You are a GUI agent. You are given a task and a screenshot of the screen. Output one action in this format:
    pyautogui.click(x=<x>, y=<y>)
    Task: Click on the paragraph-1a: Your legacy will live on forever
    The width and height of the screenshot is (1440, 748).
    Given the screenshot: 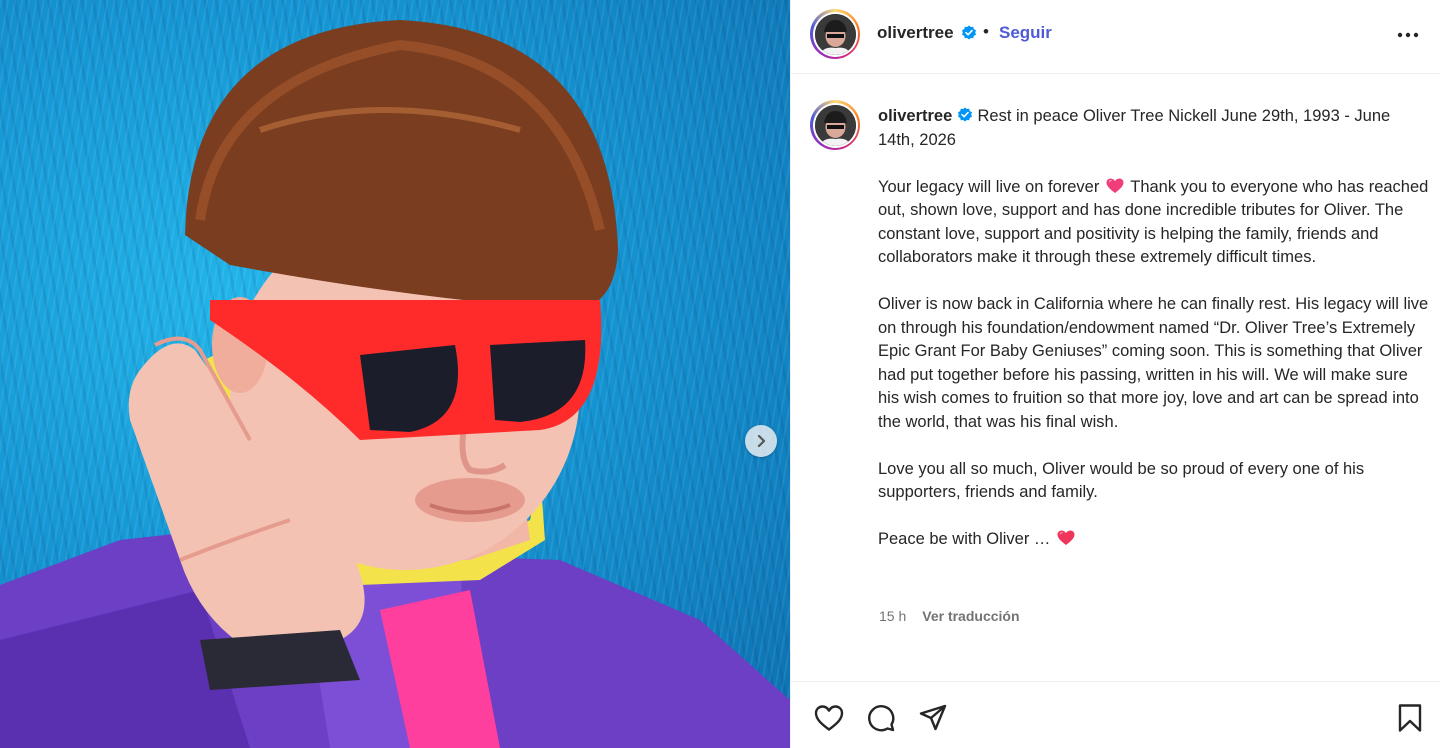 What is the action you would take?
    pyautogui.click(x=989, y=186)
    